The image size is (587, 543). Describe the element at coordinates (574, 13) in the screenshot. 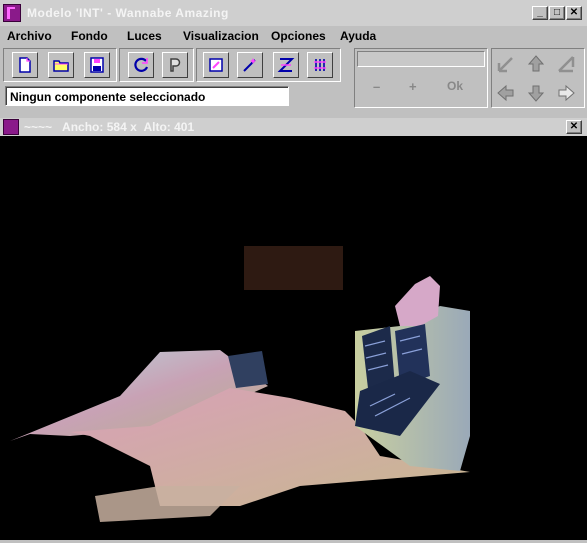

I see `close-button: ✕` at that location.